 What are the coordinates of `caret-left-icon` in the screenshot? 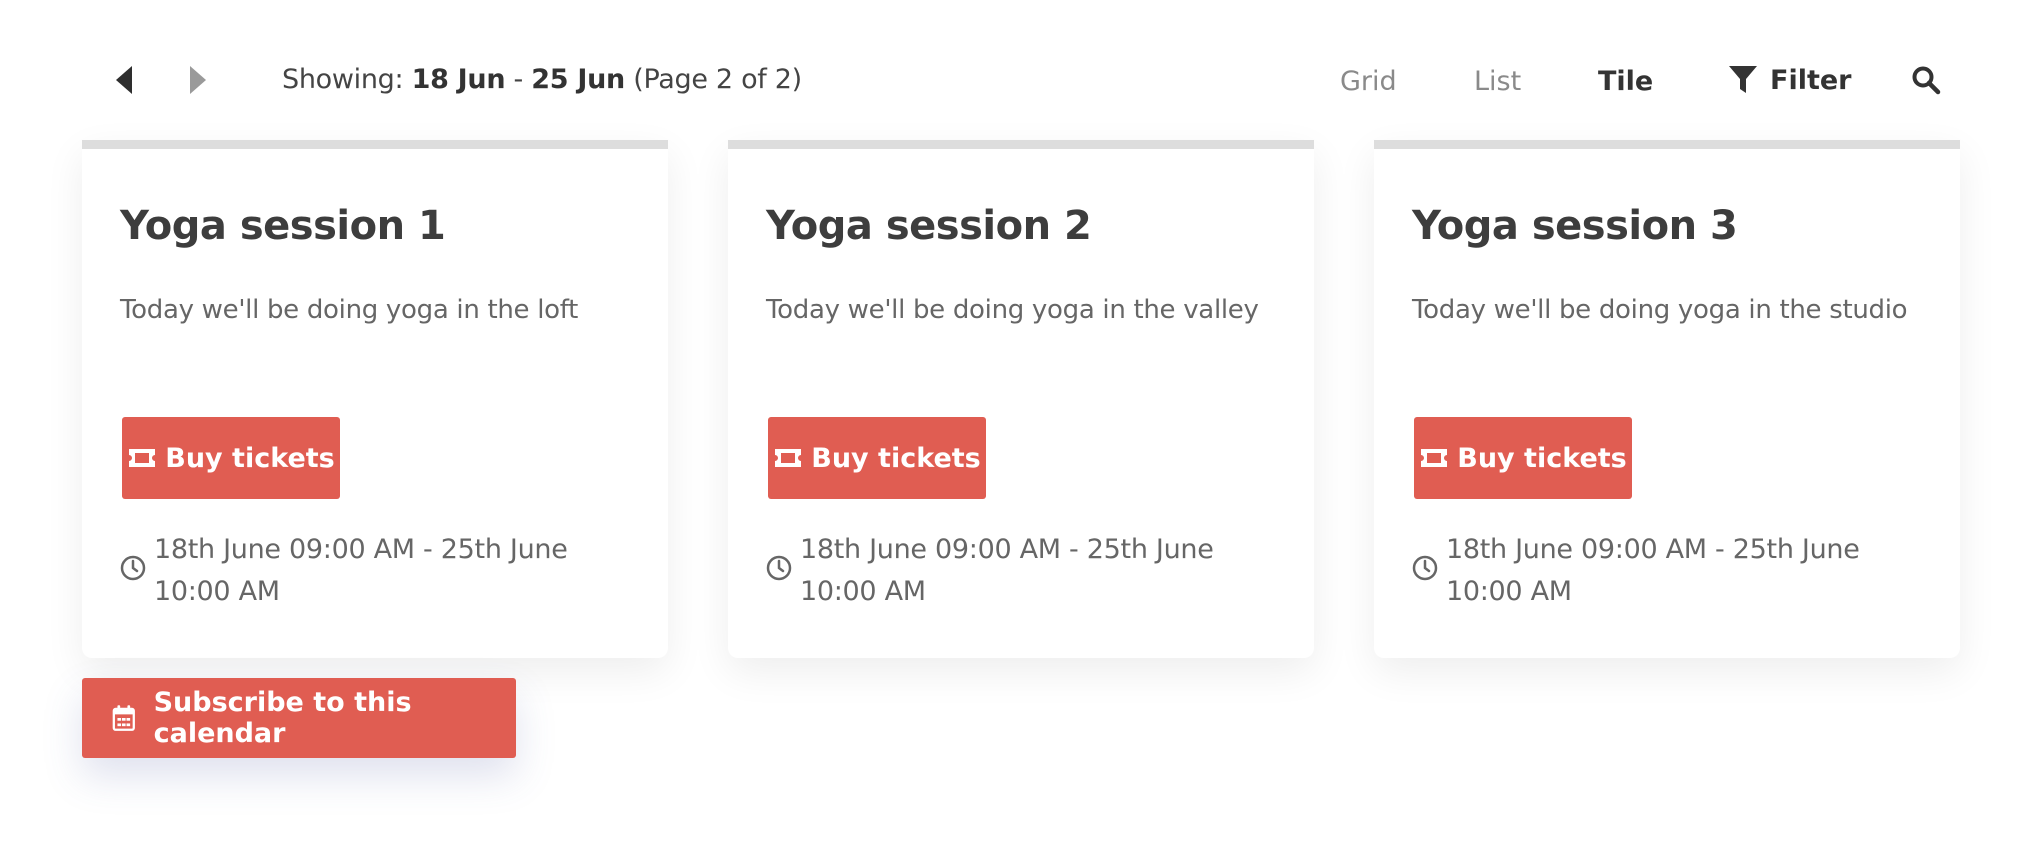 It's located at (124, 80).